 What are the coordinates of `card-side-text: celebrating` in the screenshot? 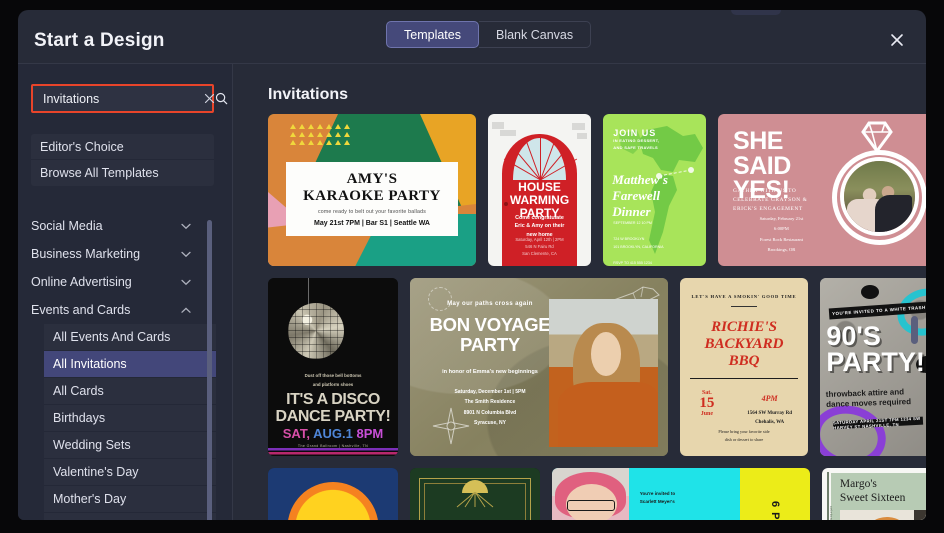 It's located at (831, 513).